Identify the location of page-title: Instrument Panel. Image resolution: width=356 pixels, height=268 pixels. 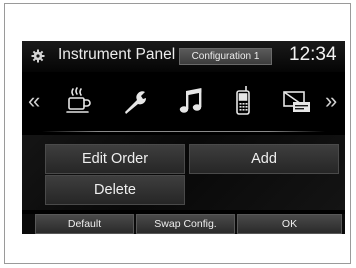
(117, 54).